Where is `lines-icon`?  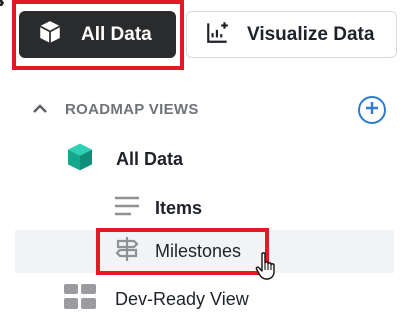
lines-icon is located at coordinates (127, 208).